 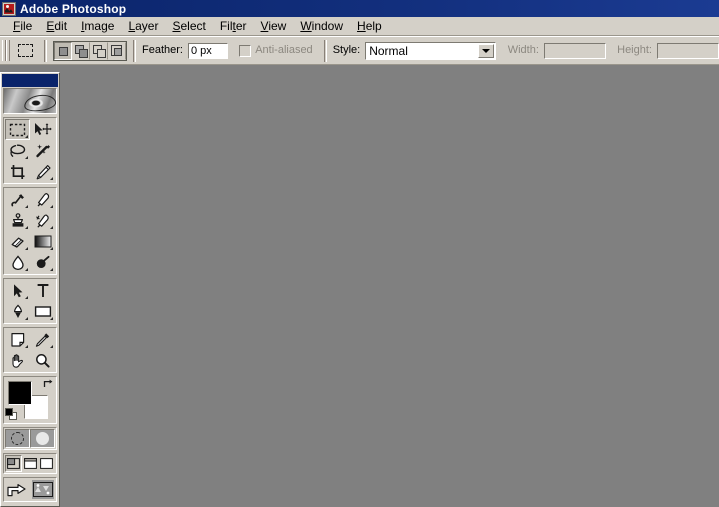 What do you see at coordinates (26, 227) in the screenshot?
I see `clone-stamp-flyout-arrow-icon` at bounding box center [26, 227].